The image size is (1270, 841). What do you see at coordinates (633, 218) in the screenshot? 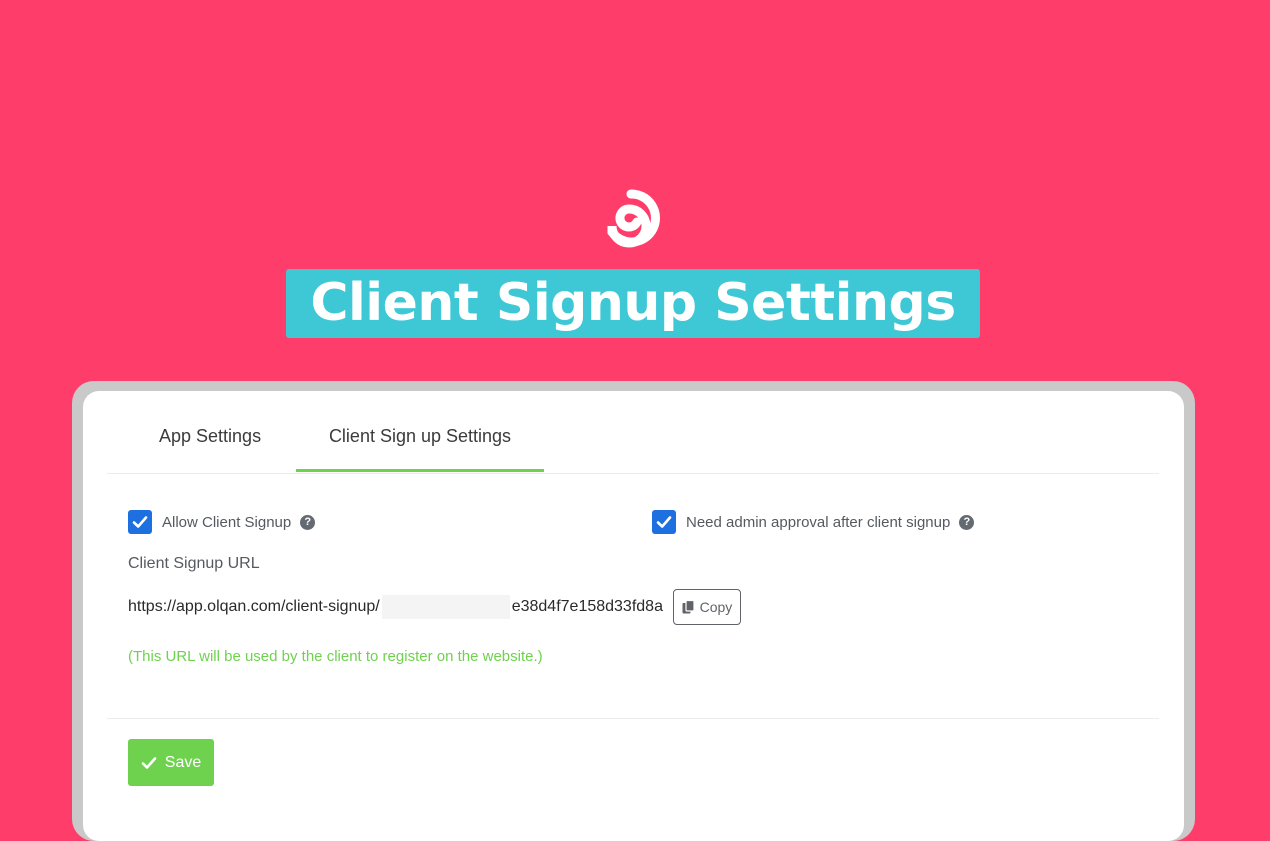
I see `swirl-logo-icon` at bounding box center [633, 218].